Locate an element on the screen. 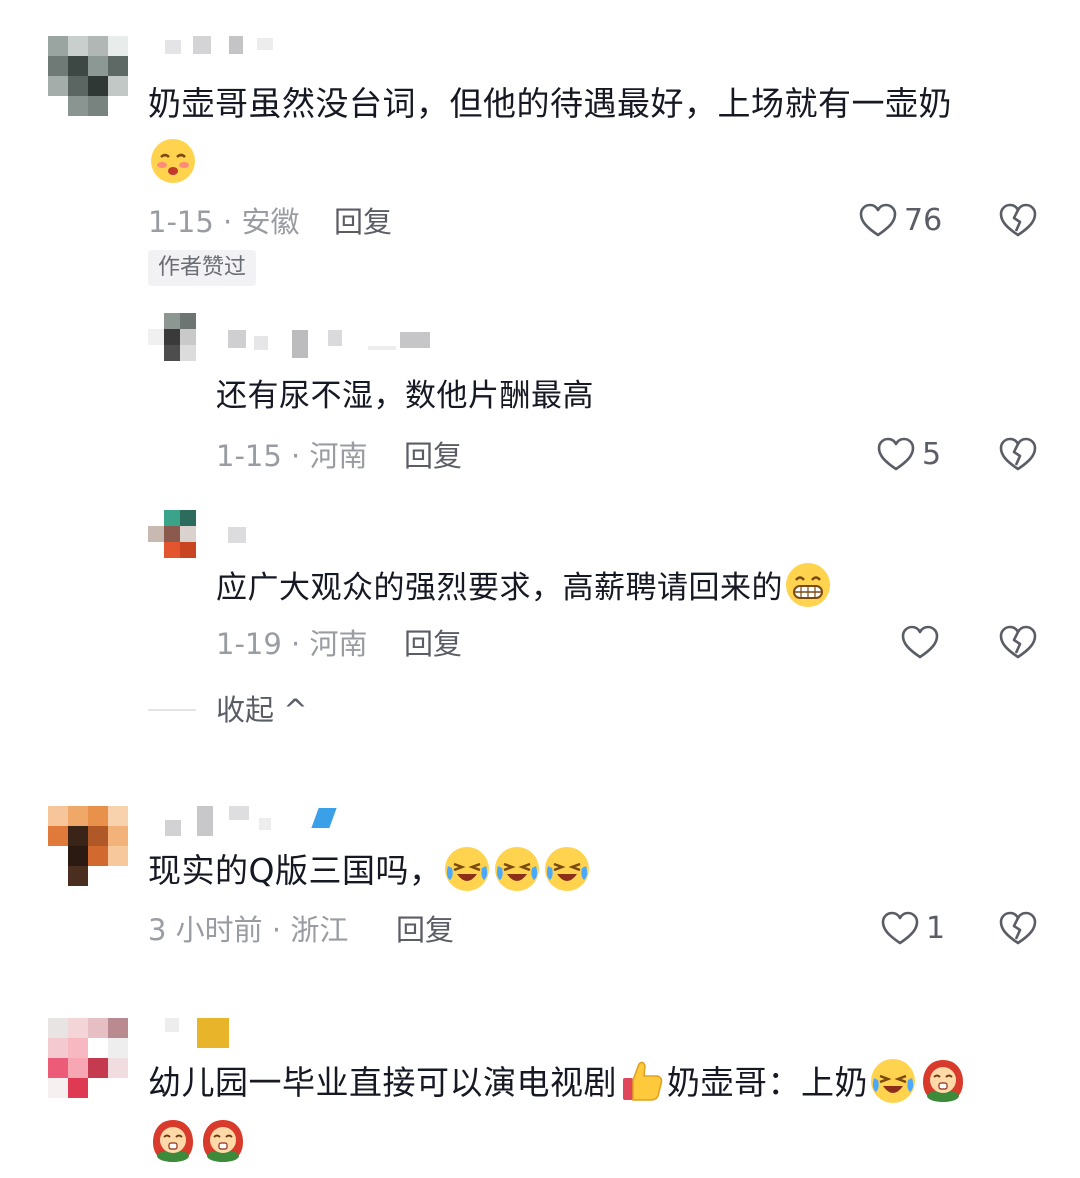 This screenshot has width=1080, height=1178. comment-text: 幼儿园一毕业直接可以演电视剧 奶壶哥：上奶 is located at coordinates (558, 1082).